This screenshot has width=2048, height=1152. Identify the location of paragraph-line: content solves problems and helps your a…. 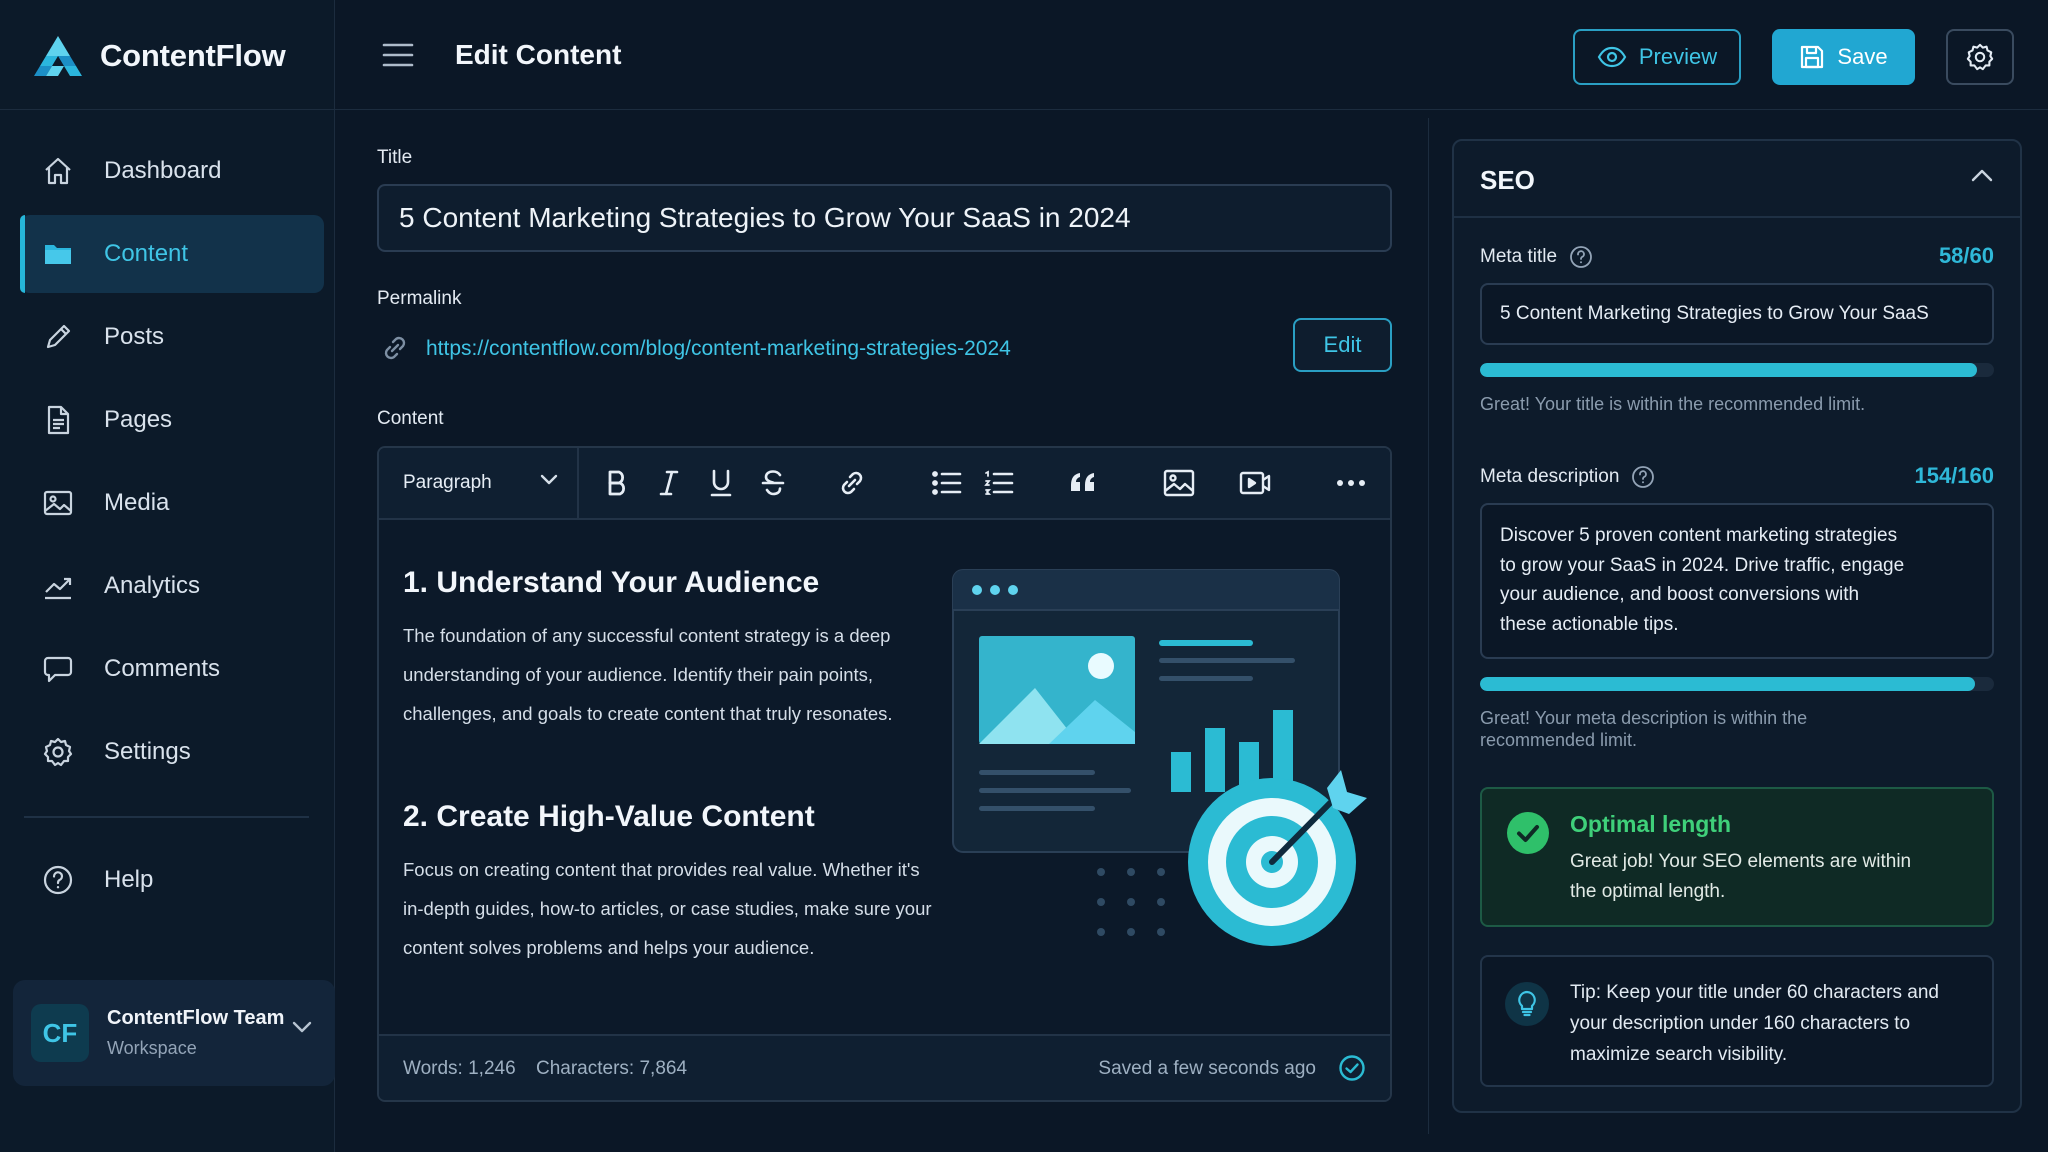
(609, 947).